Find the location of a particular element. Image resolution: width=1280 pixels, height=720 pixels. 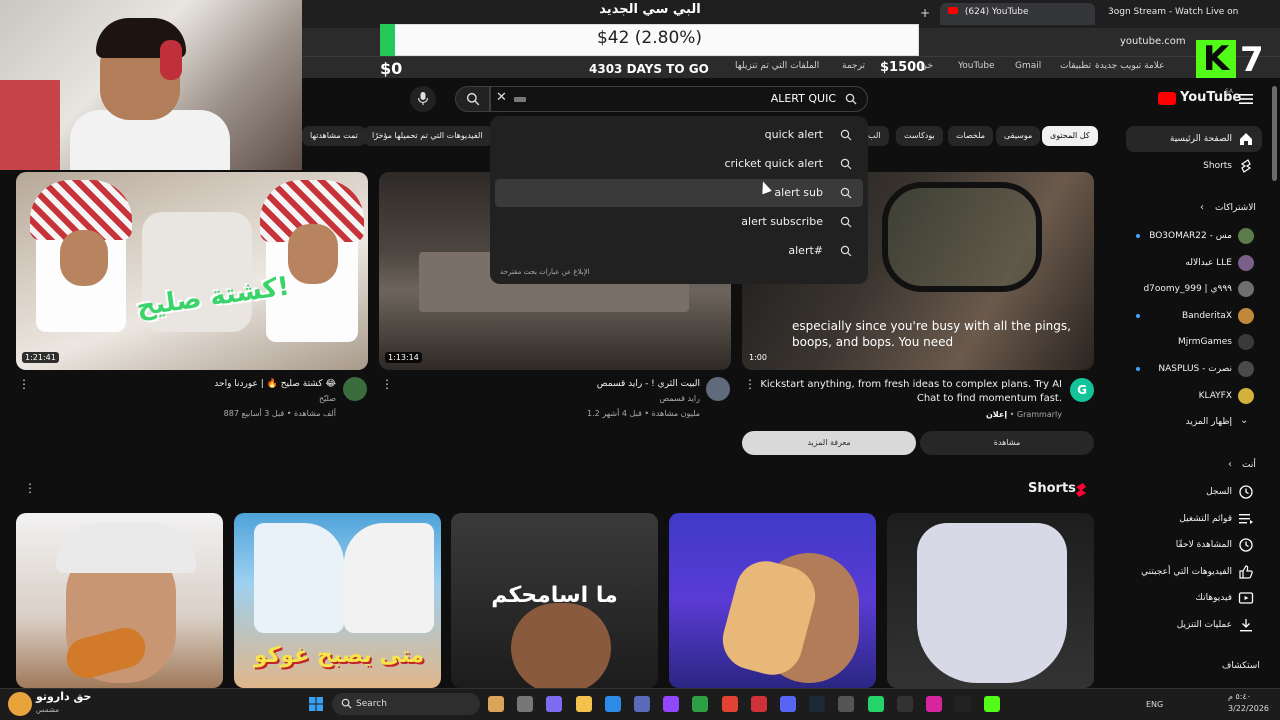

report-suggestions-link: الإبلاغ عن عبارات بحث مقترحة is located at coordinates (545, 272).